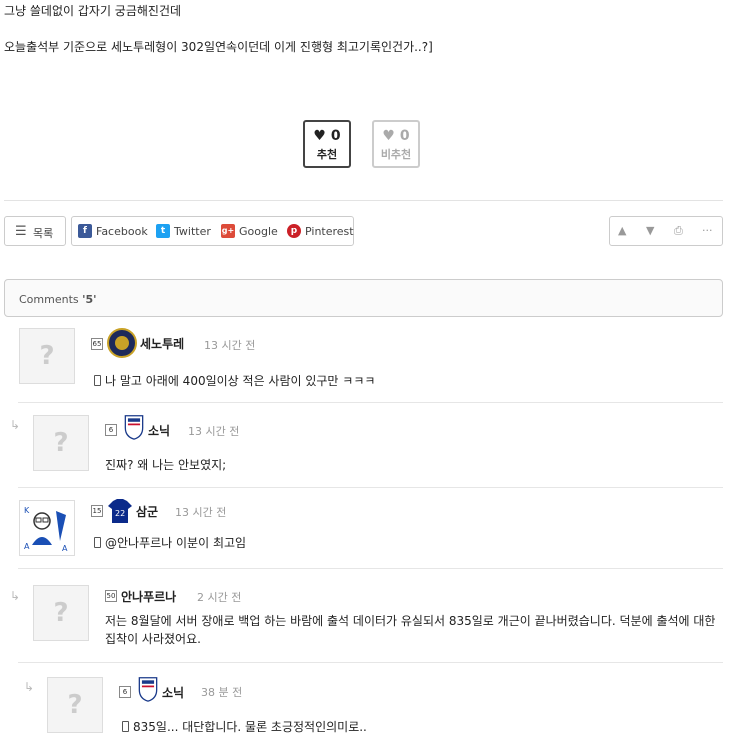 Image resolution: width=739 pixels, height=743 pixels. Describe the element at coordinates (166, 465) in the screenshot. I see `comment-text: 진짜? 왜 나는 안보였지;` at that location.